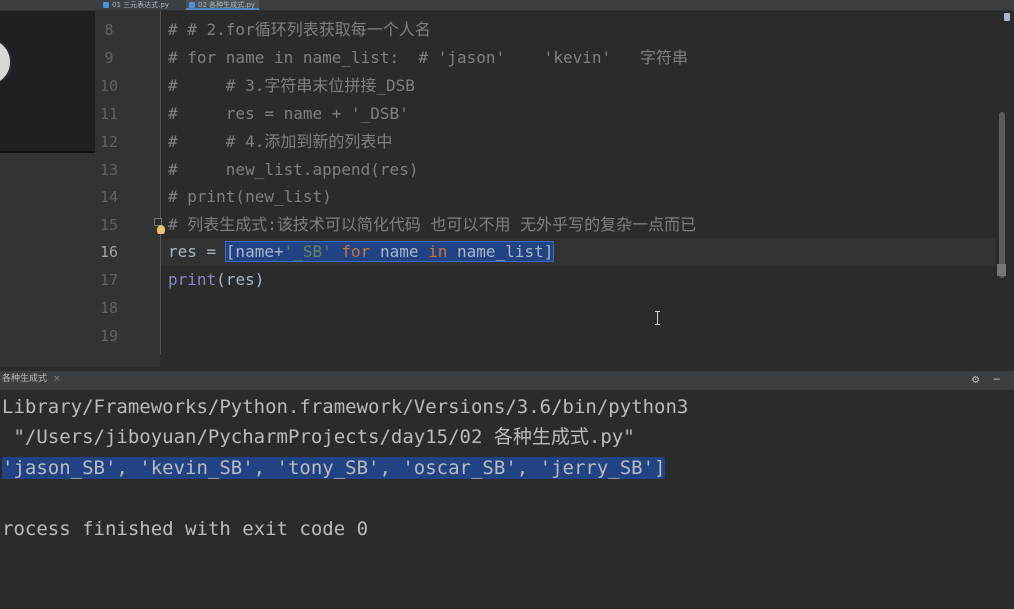  I want to click on keyword-for: for, so click(356, 251).